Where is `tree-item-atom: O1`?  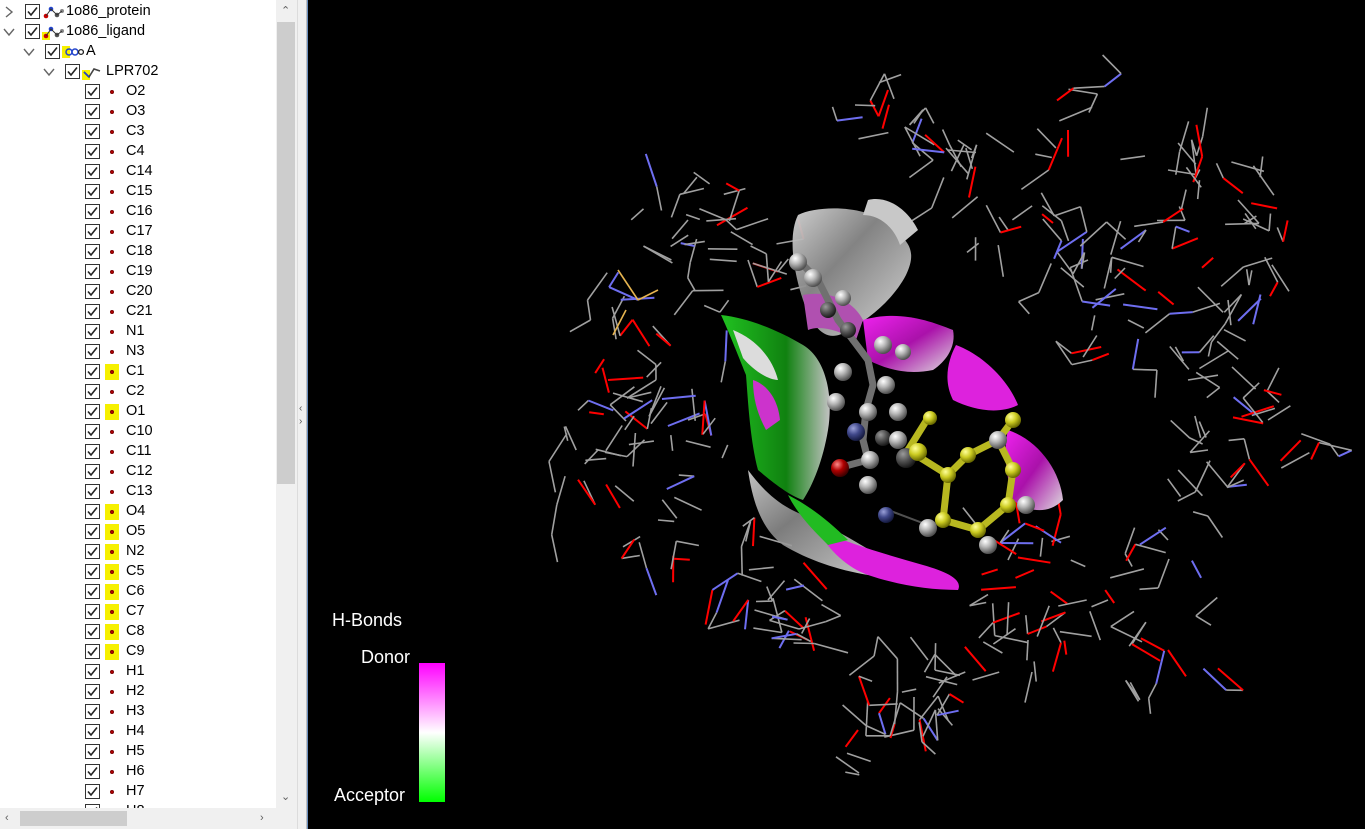 tree-item-atom: O1 is located at coordinates (138, 412).